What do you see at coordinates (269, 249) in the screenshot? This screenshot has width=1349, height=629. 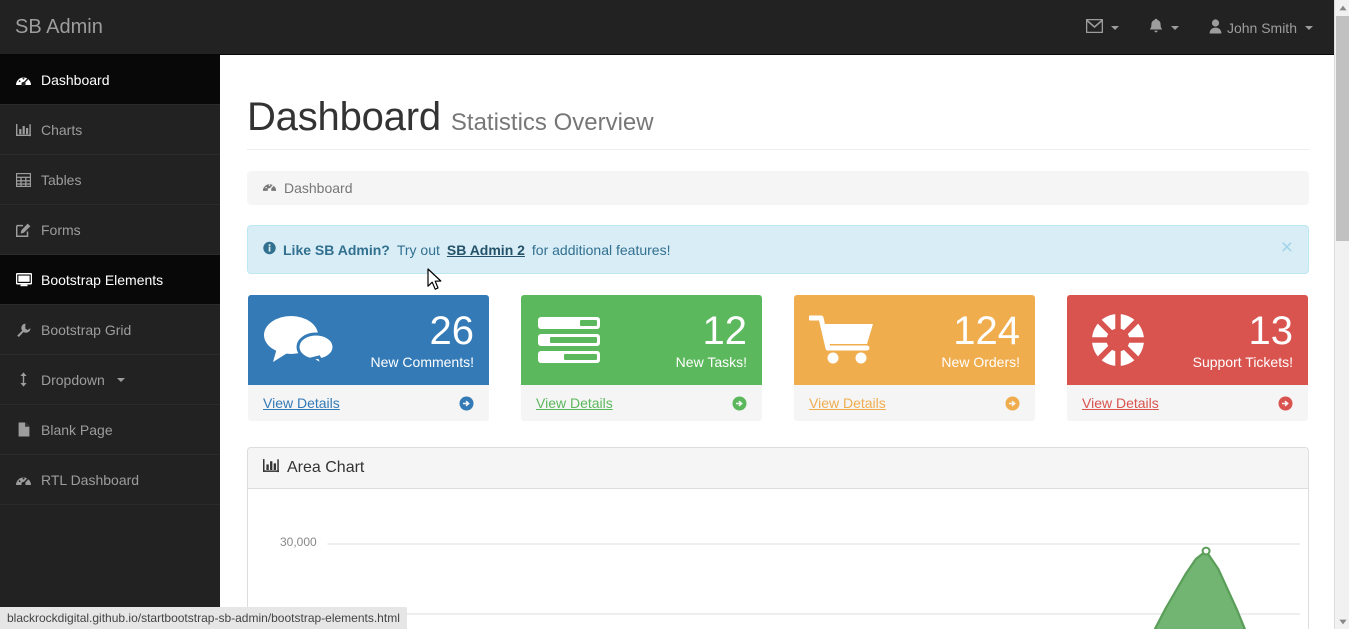 I see `info-circle-icon` at bounding box center [269, 249].